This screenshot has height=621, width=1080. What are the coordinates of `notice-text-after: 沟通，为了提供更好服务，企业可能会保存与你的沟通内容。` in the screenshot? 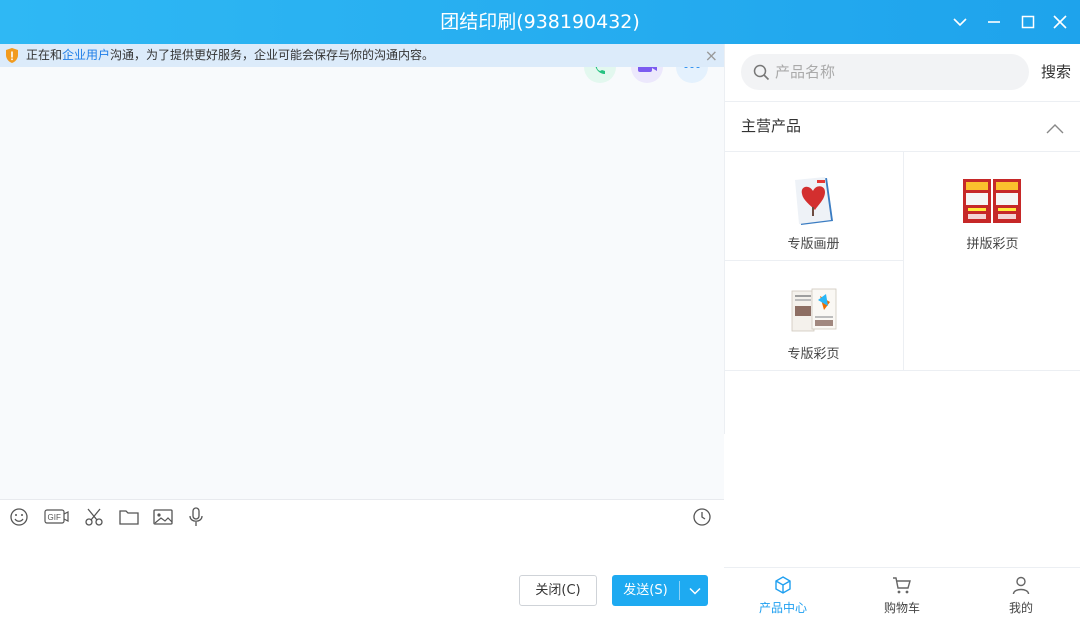 It's located at (272, 55).